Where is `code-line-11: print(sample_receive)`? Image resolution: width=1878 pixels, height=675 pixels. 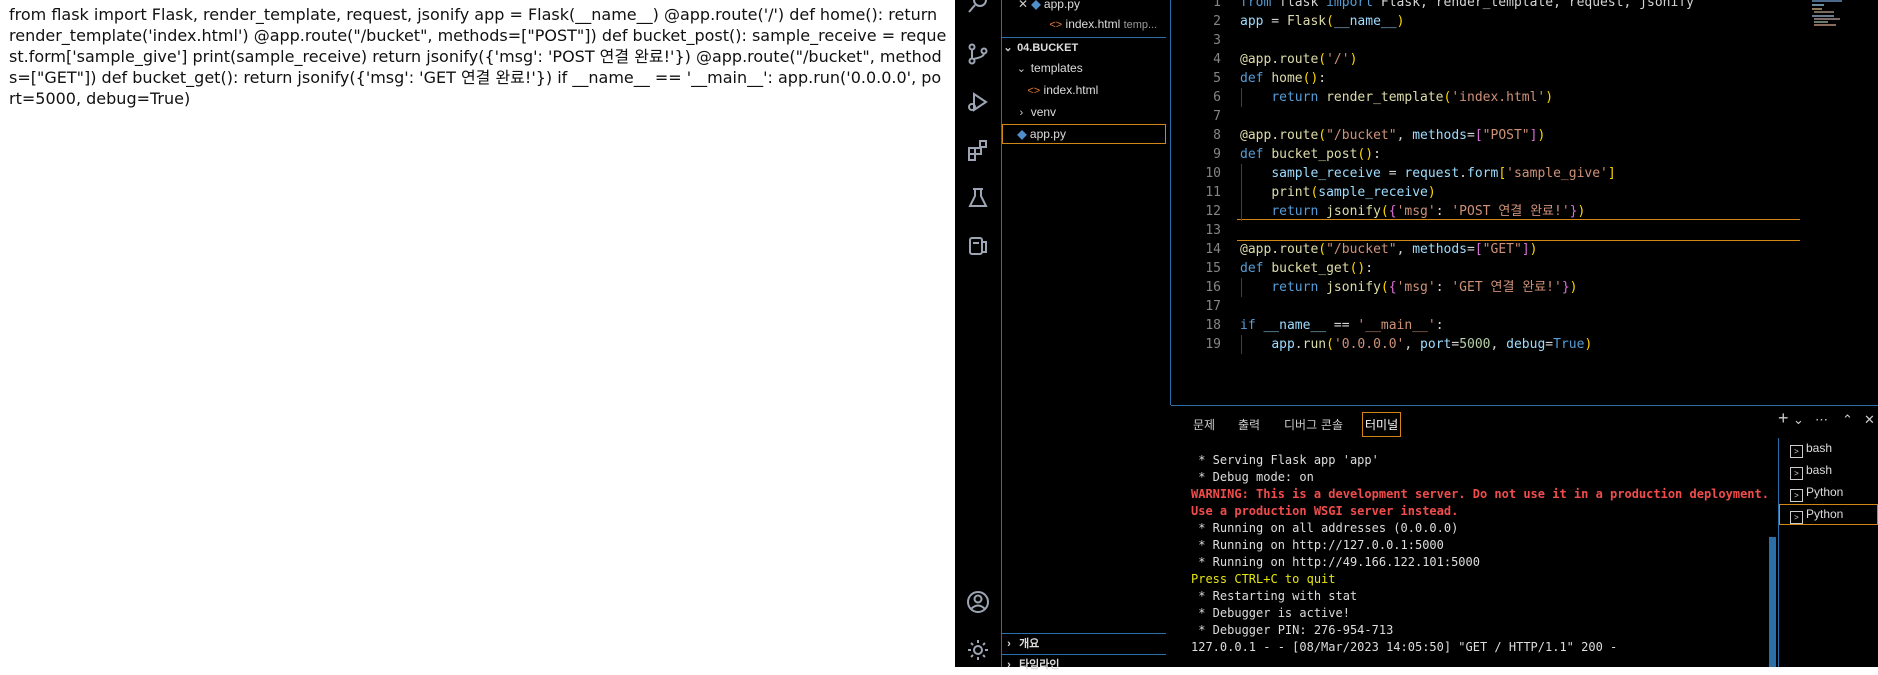 code-line-11: print(sample_receive) is located at coordinates (1353, 192).